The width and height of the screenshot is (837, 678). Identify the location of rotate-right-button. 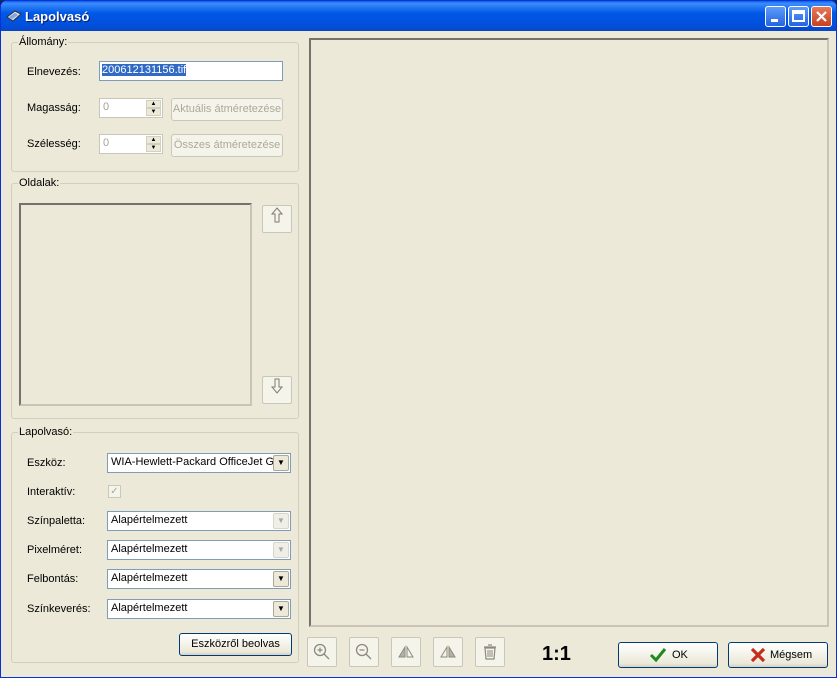
(448, 652).